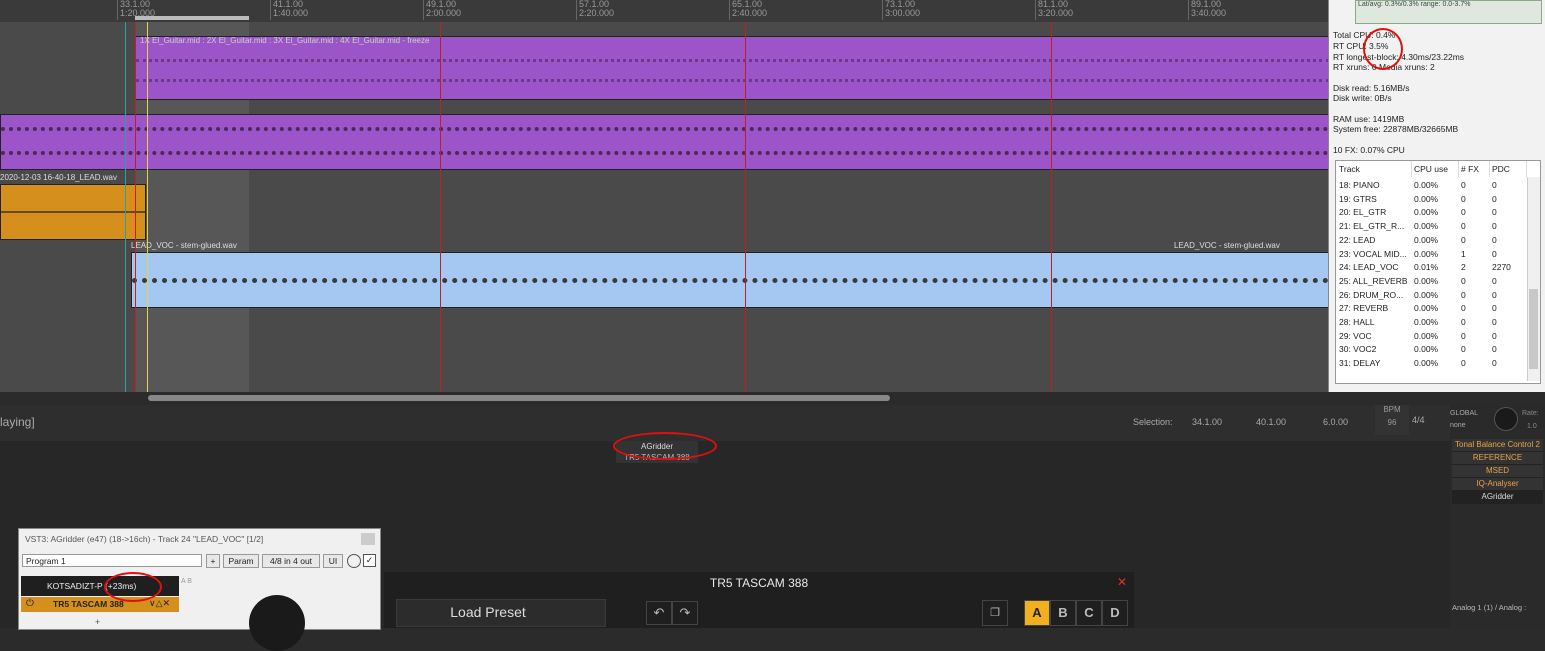 The image size is (1545, 651). I want to click on slot-button-b: B, so click(1063, 613).